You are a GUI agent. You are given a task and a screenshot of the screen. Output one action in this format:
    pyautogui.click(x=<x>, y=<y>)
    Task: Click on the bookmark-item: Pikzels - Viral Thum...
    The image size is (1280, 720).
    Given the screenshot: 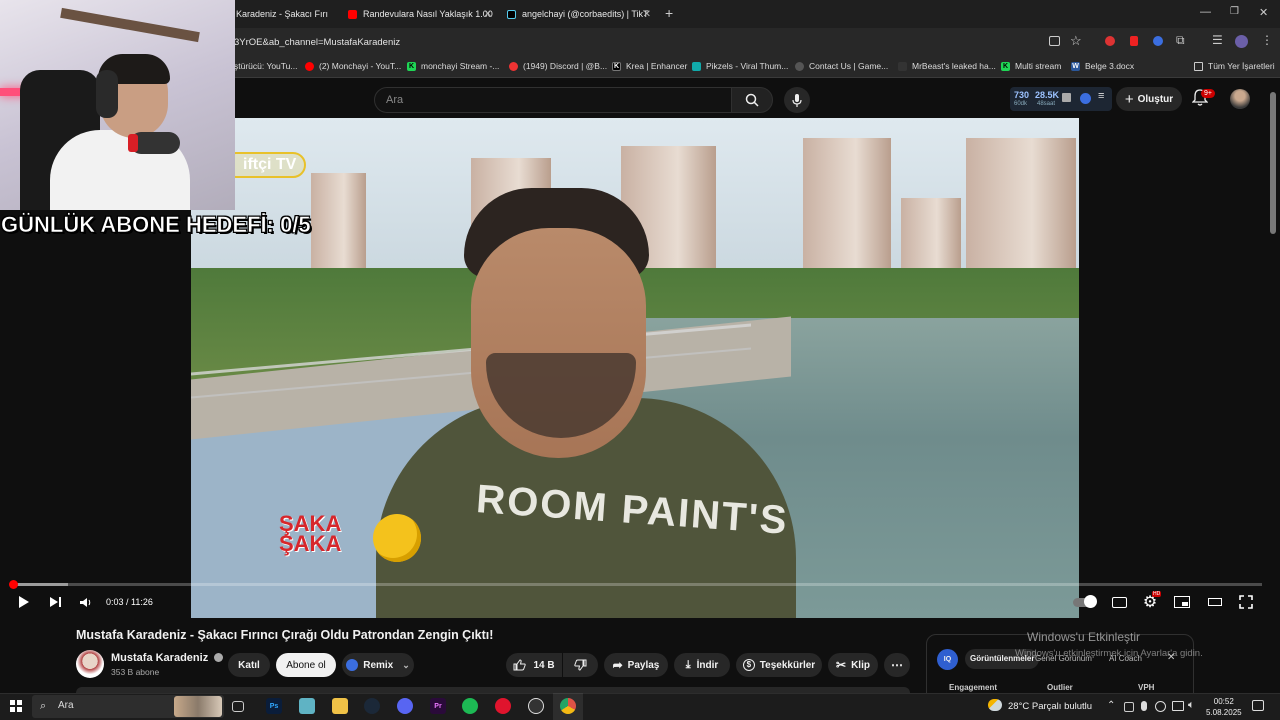 What is the action you would take?
    pyautogui.click(x=740, y=66)
    